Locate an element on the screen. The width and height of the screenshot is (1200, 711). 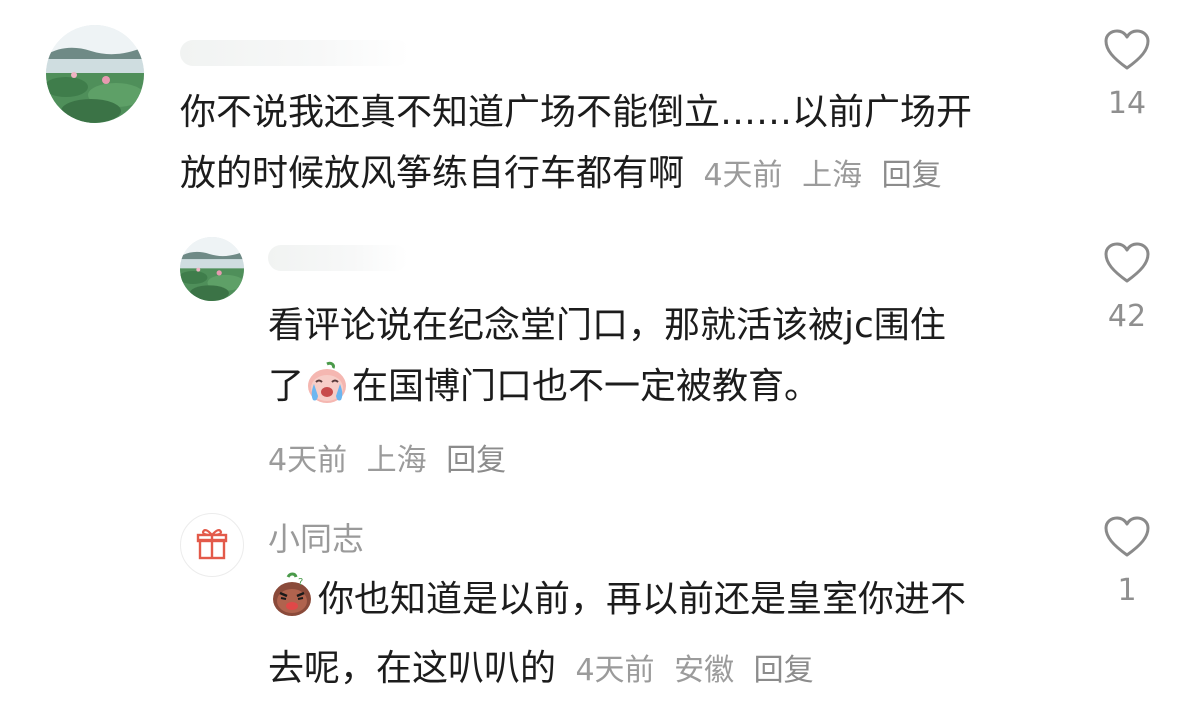
username: 小同志 is located at coordinates (316, 539).